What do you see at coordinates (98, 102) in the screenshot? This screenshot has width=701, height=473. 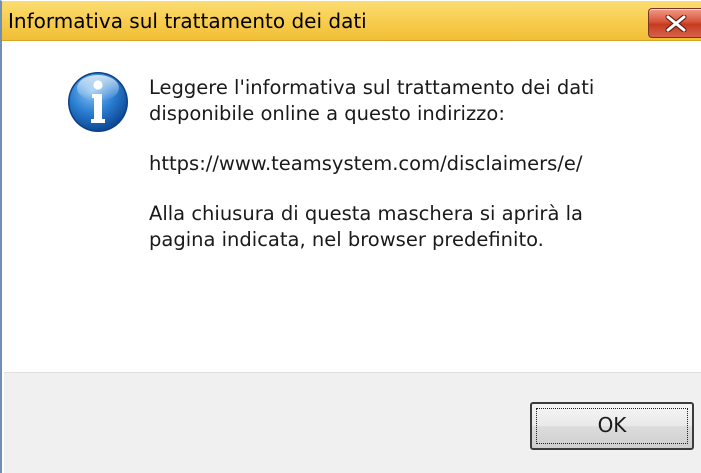 I see `information-icon` at bounding box center [98, 102].